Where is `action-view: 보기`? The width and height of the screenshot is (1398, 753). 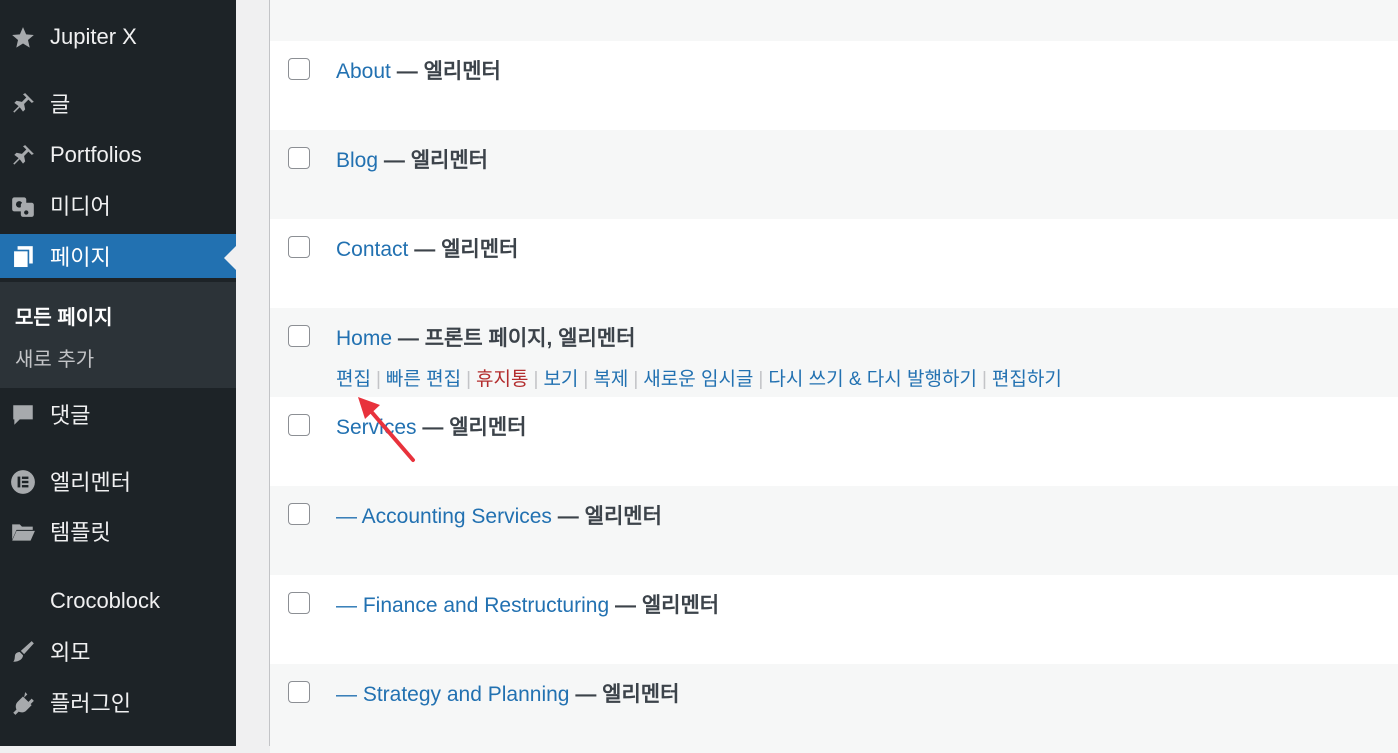
action-view: 보기 is located at coordinates (560, 379).